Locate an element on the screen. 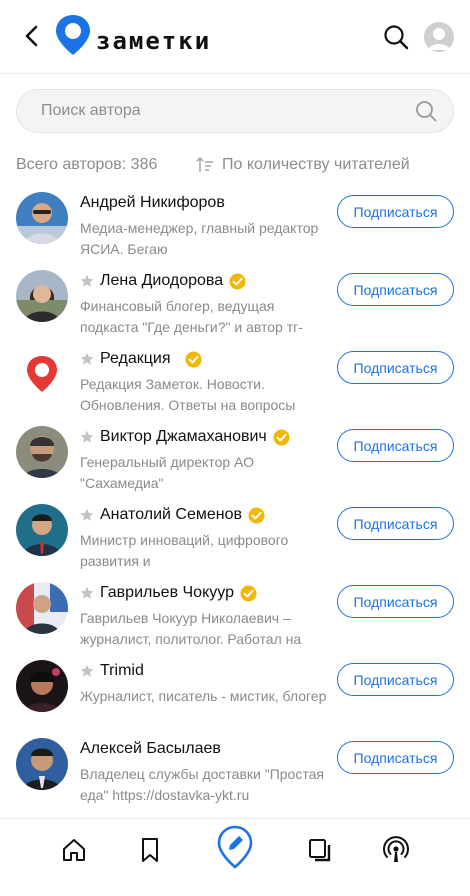 This screenshot has width=470, height=896. copy-icon is located at coordinates (320, 850).